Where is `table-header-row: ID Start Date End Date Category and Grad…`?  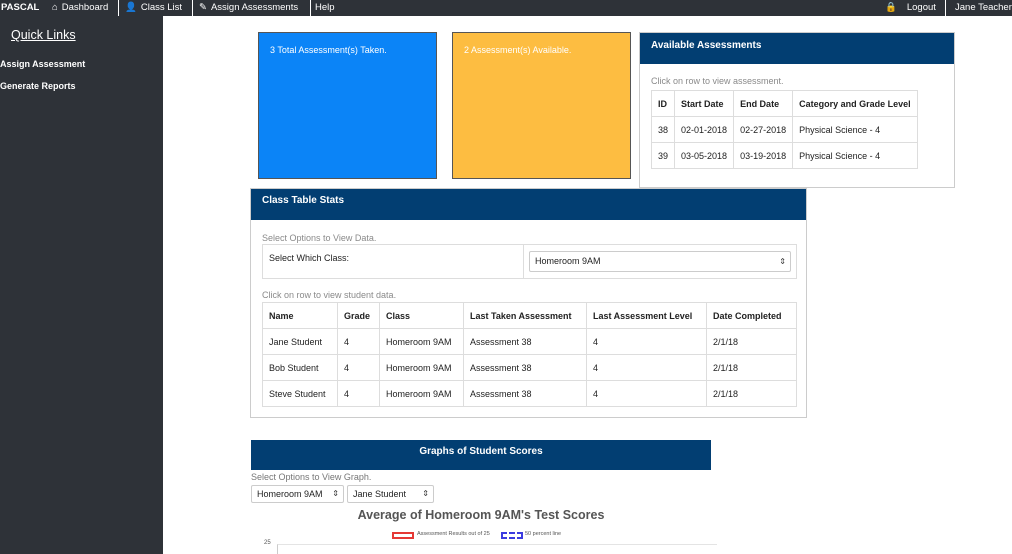
table-header-row: ID Start Date End Date Category and Grad… is located at coordinates (784, 103).